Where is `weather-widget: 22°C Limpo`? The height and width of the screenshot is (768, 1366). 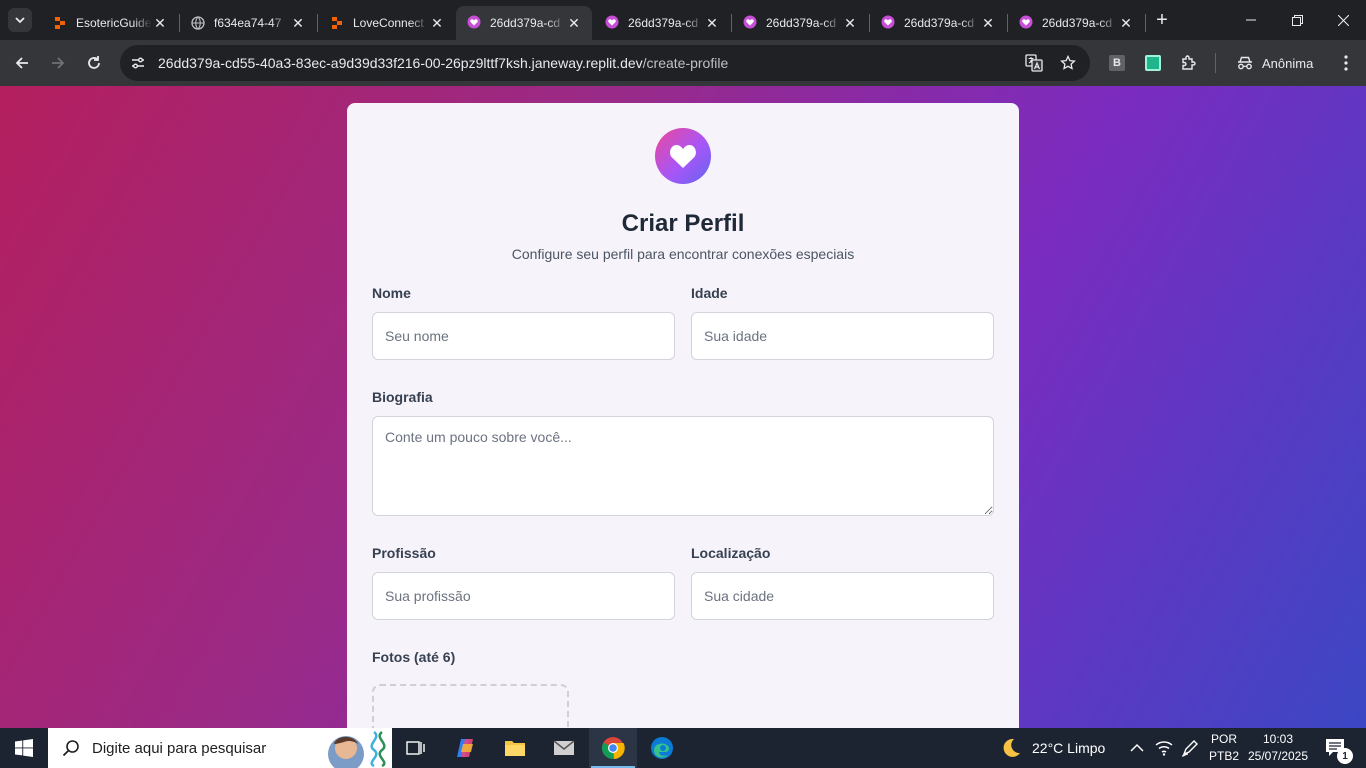 weather-widget: 22°C Limpo is located at coordinates (1052, 748).